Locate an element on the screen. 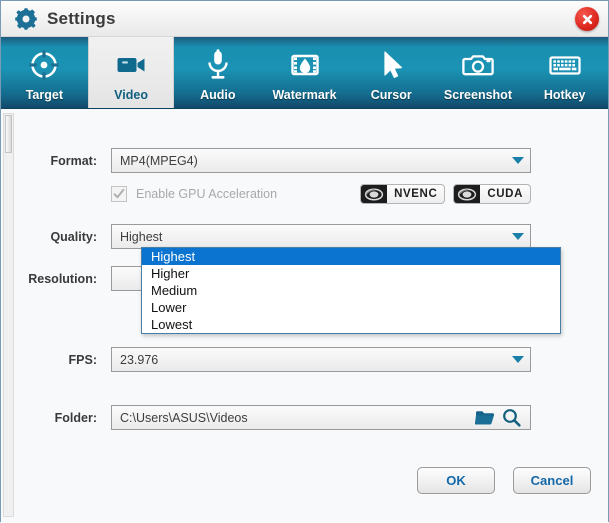 The image size is (609, 523). camera-icon is located at coordinates (478, 65).